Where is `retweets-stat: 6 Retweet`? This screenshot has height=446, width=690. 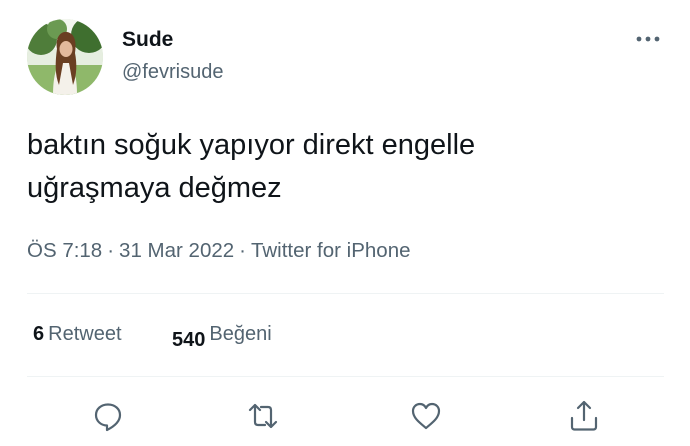
retweets-stat: 6 Retweet is located at coordinates (77, 334).